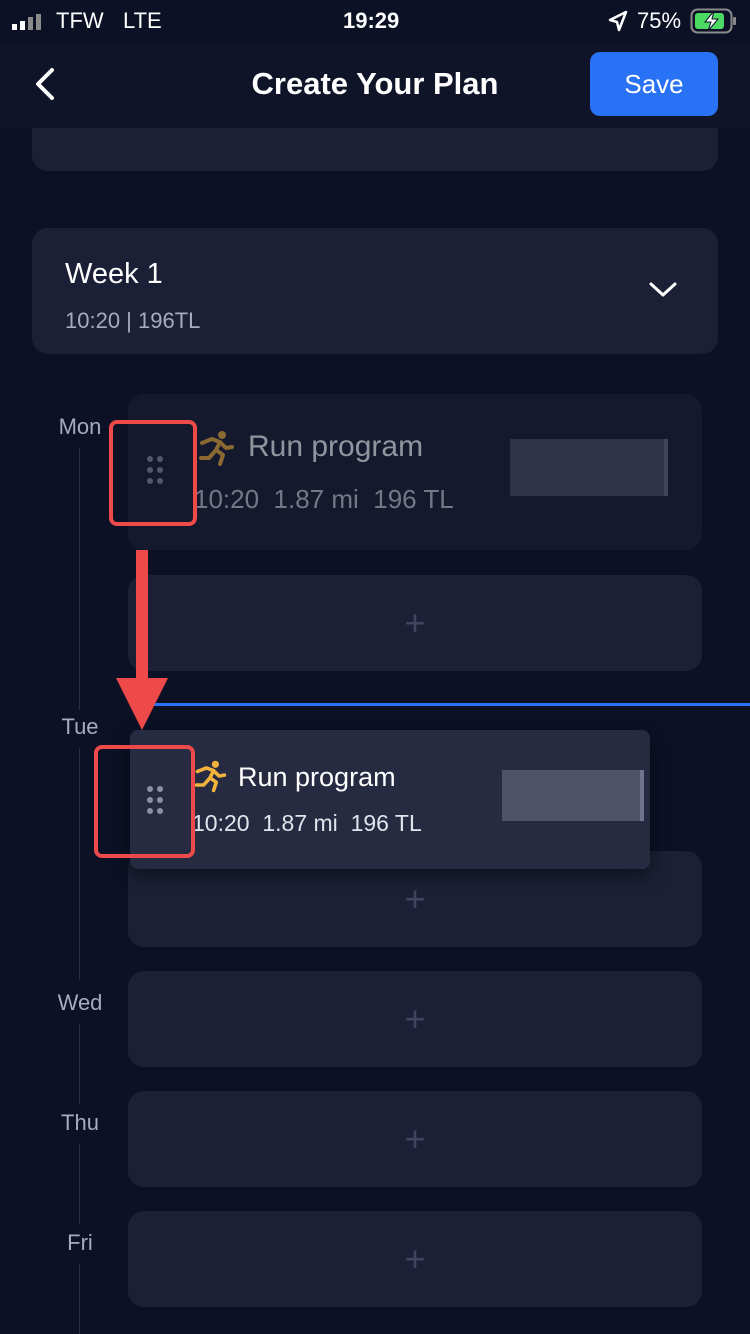 This screenshot has width=750, height=1334. Describe the element at coordinates (80, 1002) in the screenshot. I see `day-label-wed: Wed` at that location.